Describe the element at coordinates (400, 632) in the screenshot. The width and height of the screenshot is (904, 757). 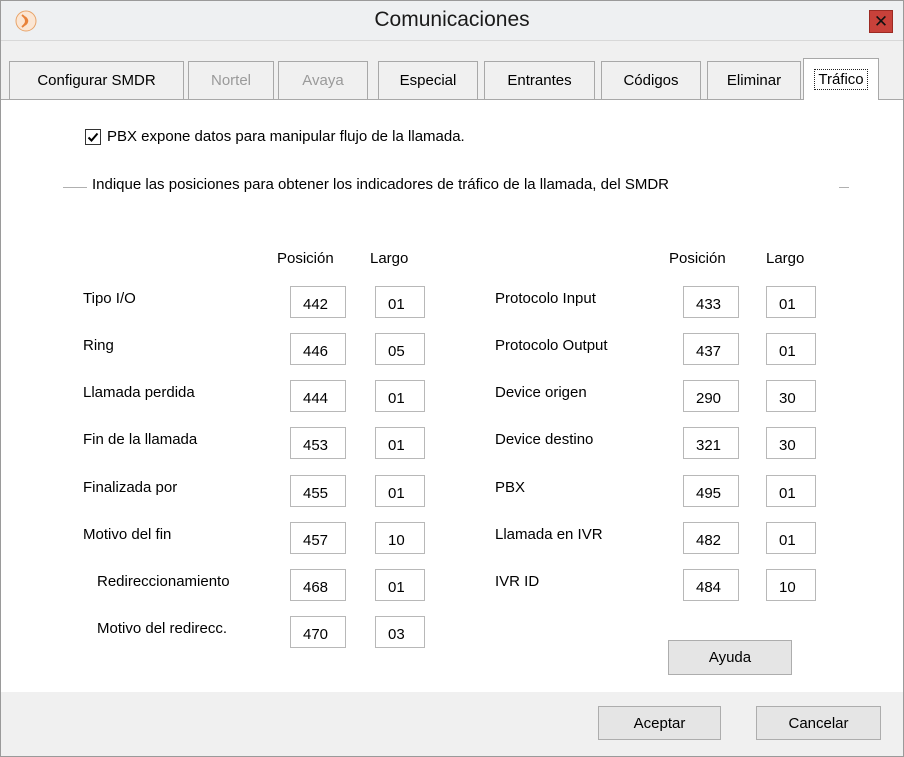
I see `length-field-motivo-redirecc: 03` at that location.